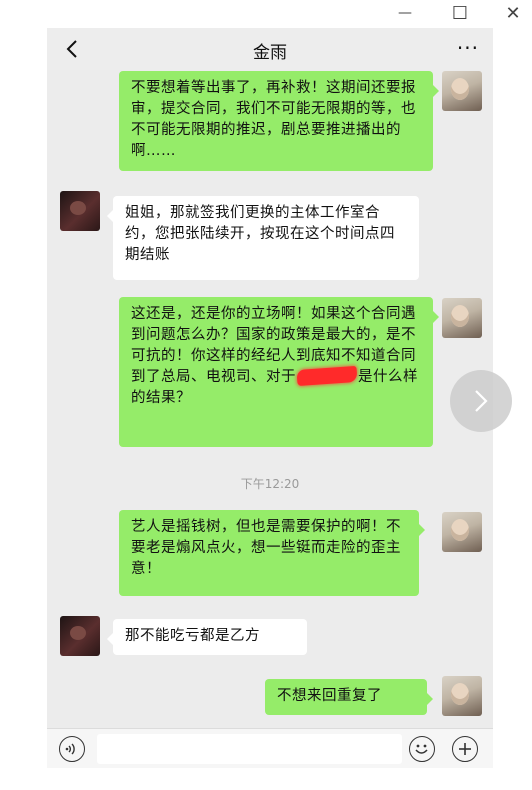 This screenshot has height=790, width=532. What do you see at coordinates (266, 13) in the screenshot?
I see `window-titlebar: — ☐ ✕` at bounding box center [266, 13].